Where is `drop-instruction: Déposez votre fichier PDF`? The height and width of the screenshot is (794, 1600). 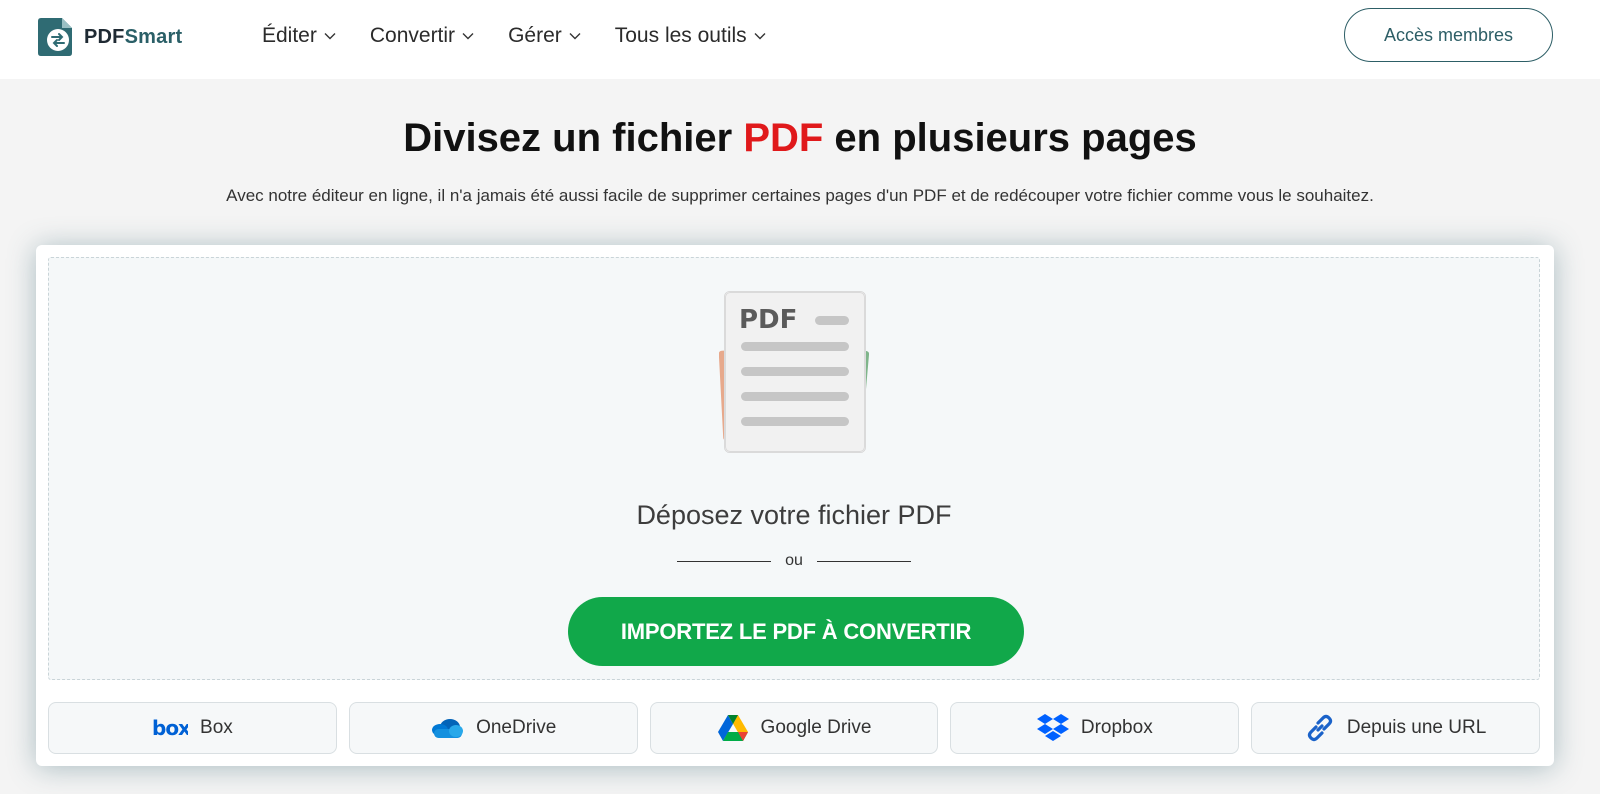
drop-instruction: Déposez votre fichier PDF is located at coordinates (794, 515).